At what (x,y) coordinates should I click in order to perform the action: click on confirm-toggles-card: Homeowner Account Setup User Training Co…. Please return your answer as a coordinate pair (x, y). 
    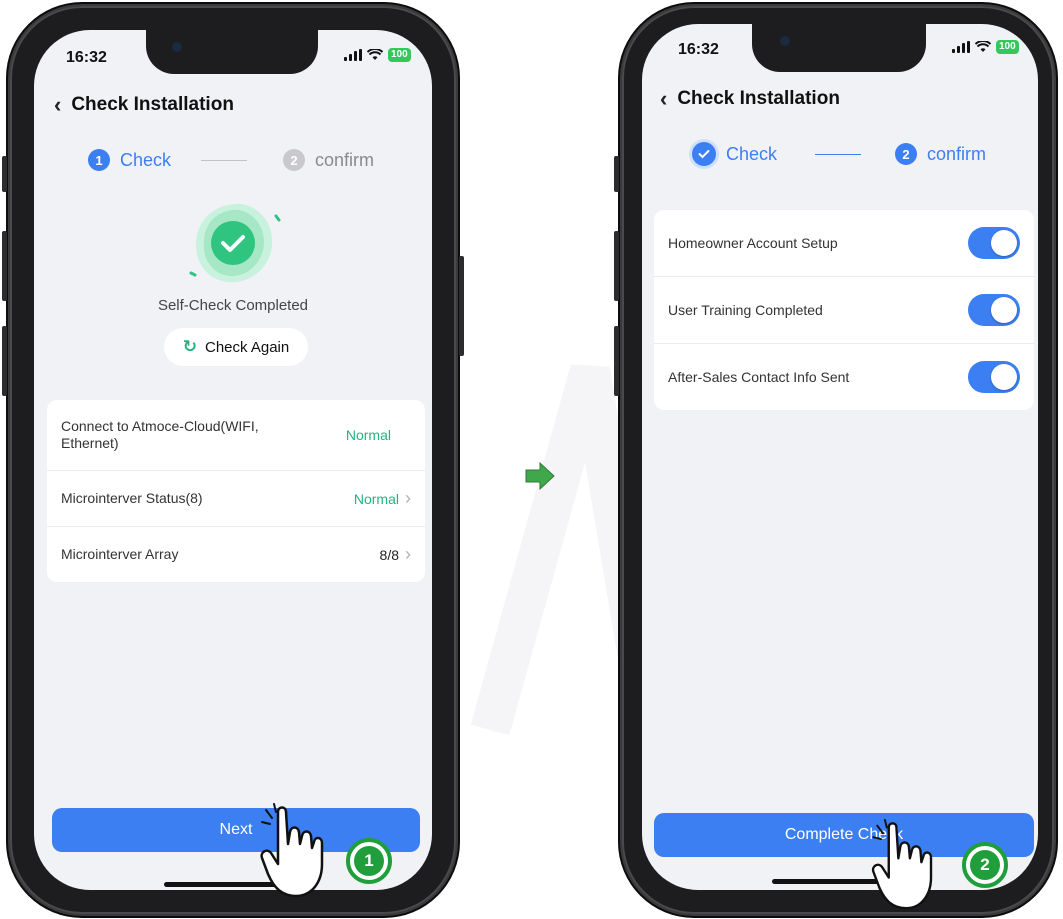
    Looking at the image, I should click on (844, 310).